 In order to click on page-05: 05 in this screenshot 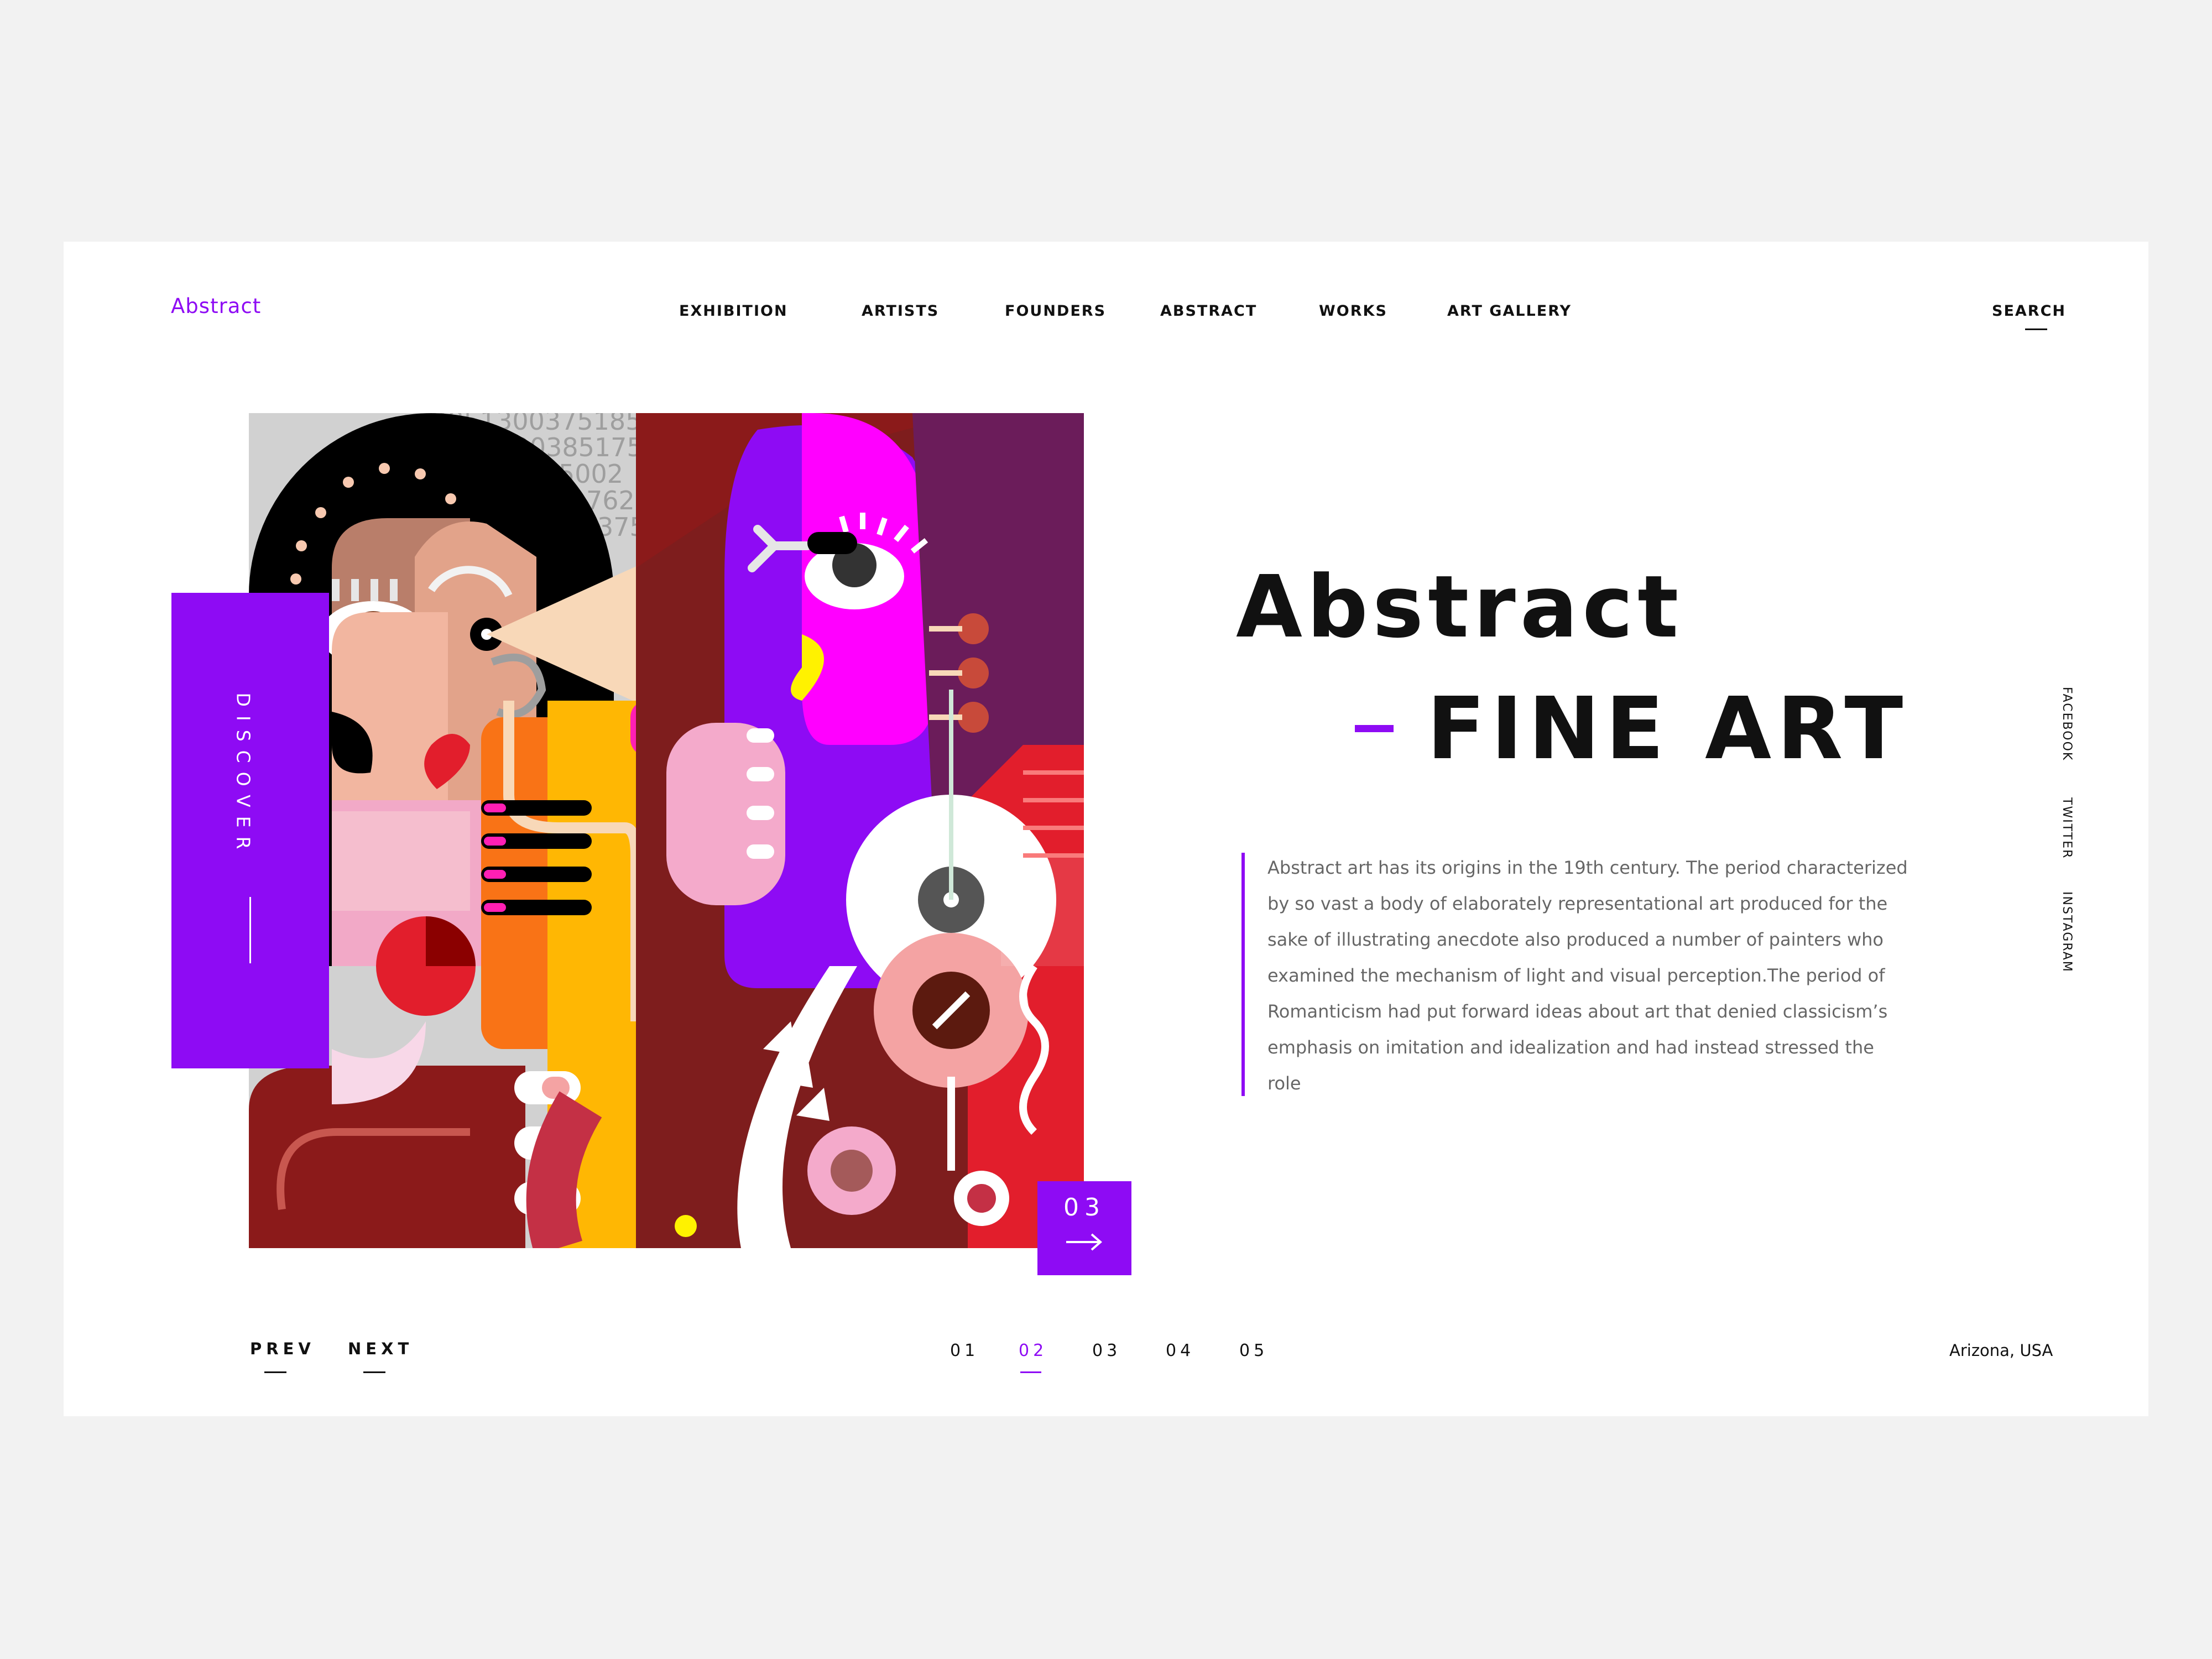, I will do `click(1254, 1351)`.